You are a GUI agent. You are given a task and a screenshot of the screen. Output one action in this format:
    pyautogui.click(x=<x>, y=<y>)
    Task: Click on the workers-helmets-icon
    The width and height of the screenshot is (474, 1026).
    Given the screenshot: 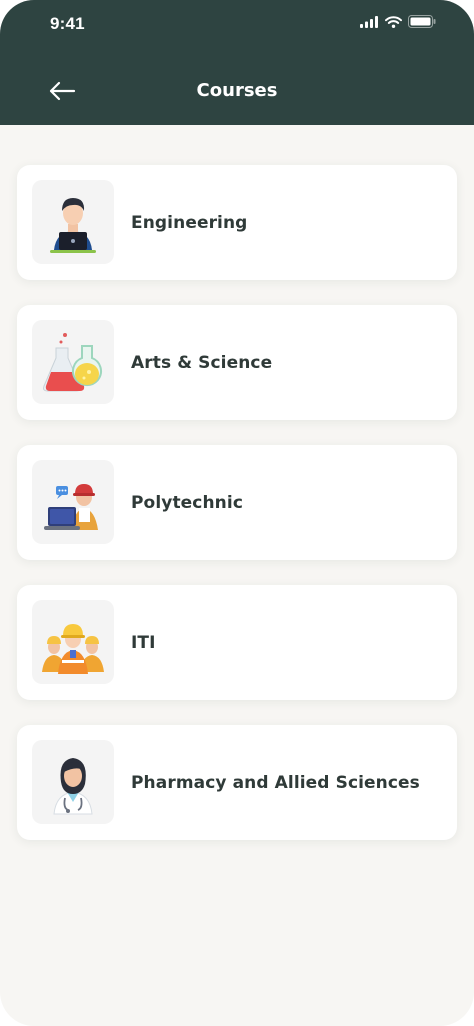 What is the action you would take?
    pyautogui.click(x=73, y=649)
    